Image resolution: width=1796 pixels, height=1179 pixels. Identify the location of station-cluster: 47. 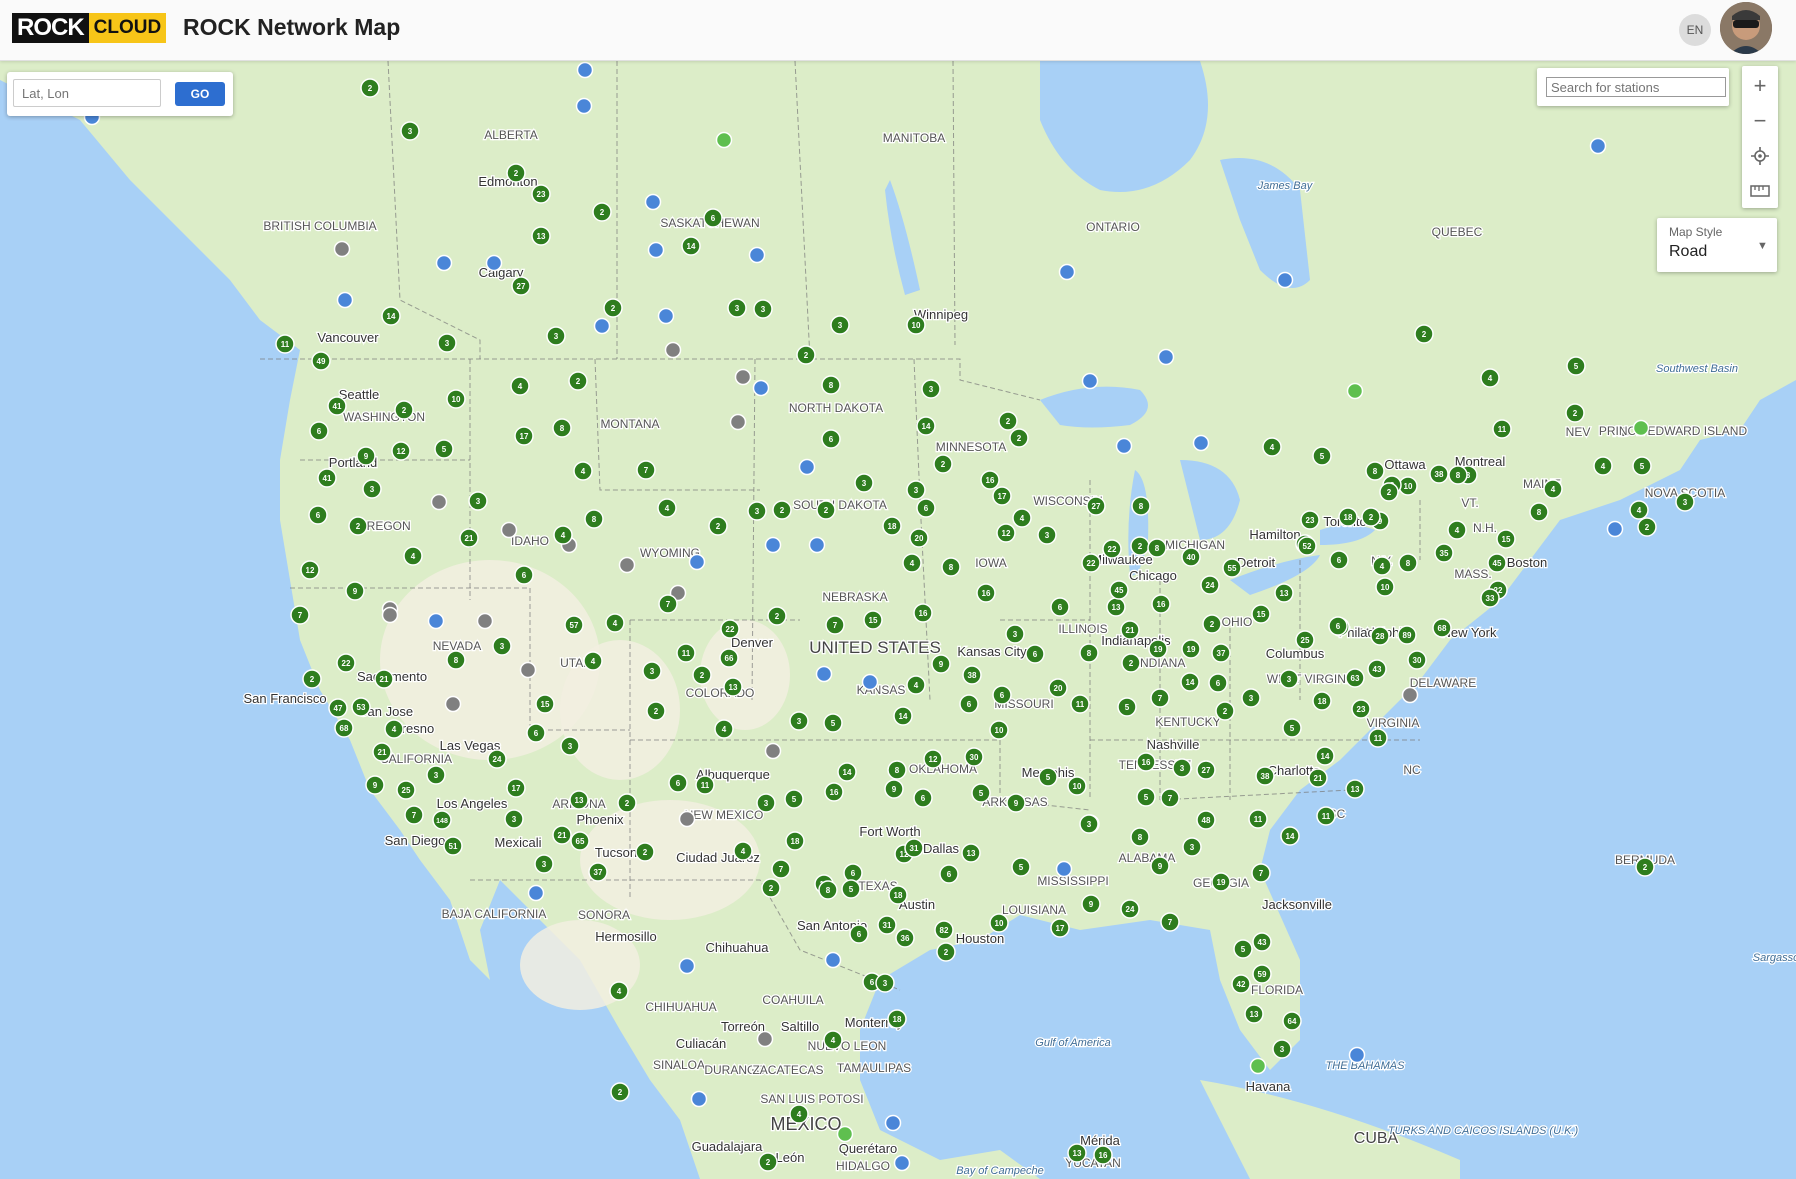
(338, 708).